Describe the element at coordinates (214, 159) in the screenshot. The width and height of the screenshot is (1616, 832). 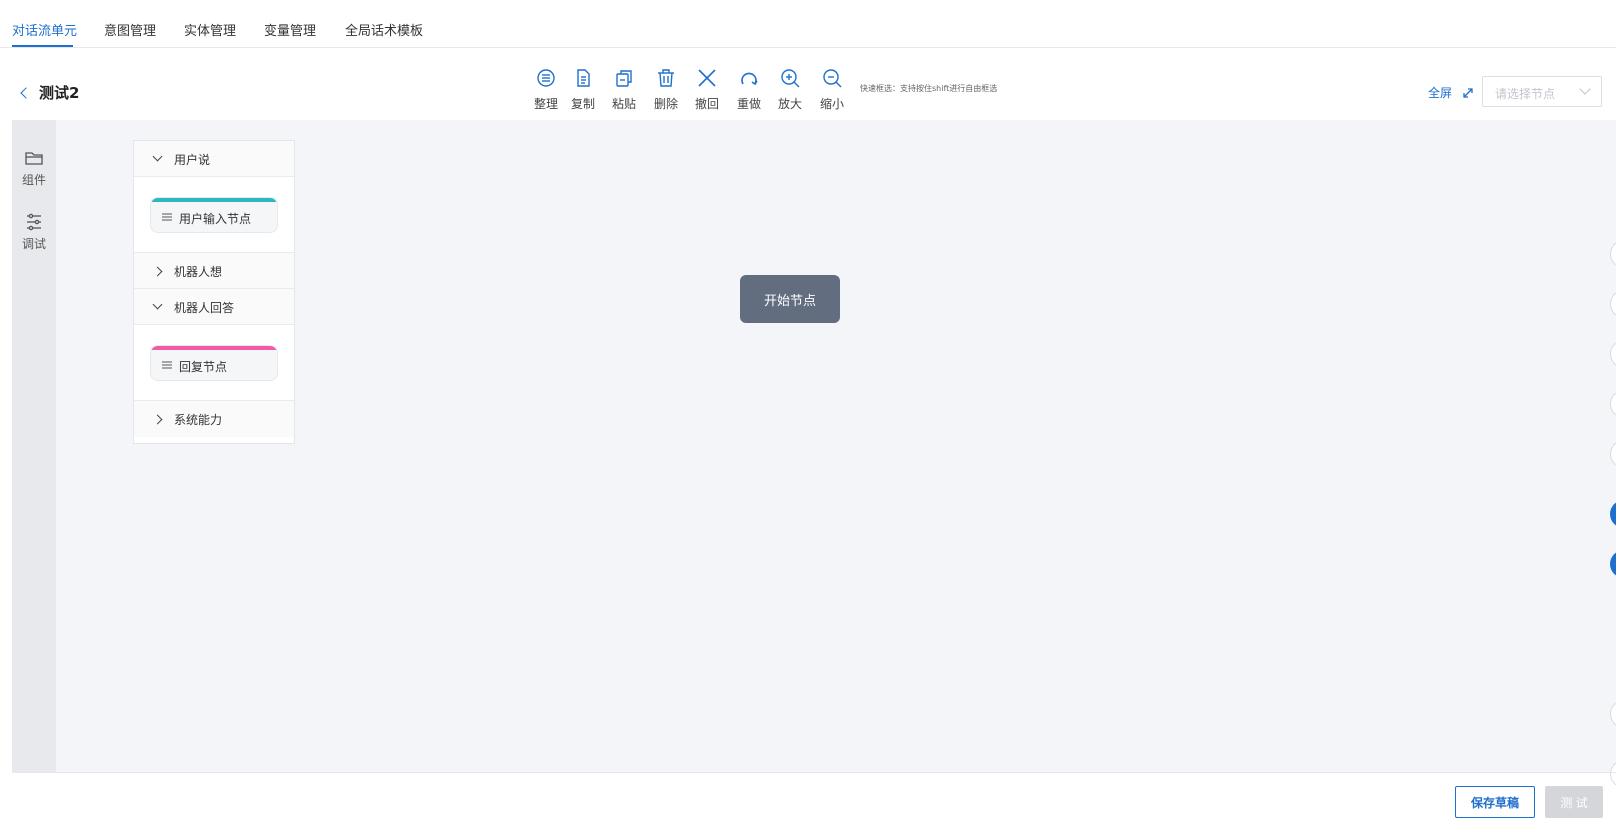
I see `group-user-says: 用户说` at that location.